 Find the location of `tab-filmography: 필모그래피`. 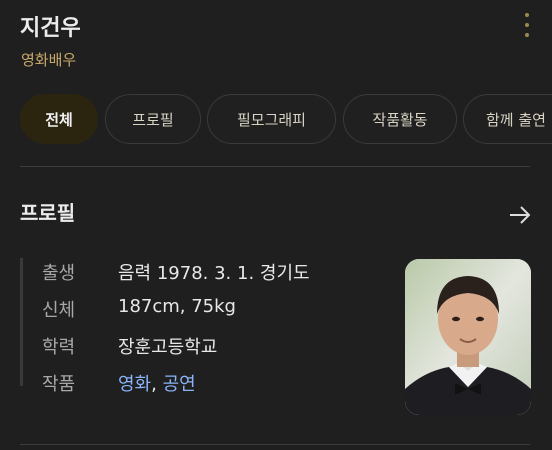

tab-filmography: 필모그래피 is located at coordinates (271, 119).